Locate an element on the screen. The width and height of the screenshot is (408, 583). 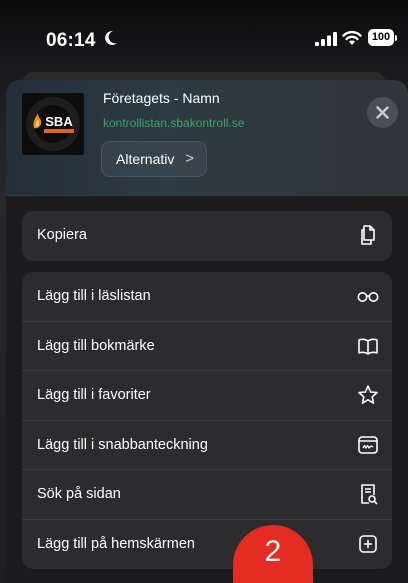
copy-icon is located at coordinates (368, 235).